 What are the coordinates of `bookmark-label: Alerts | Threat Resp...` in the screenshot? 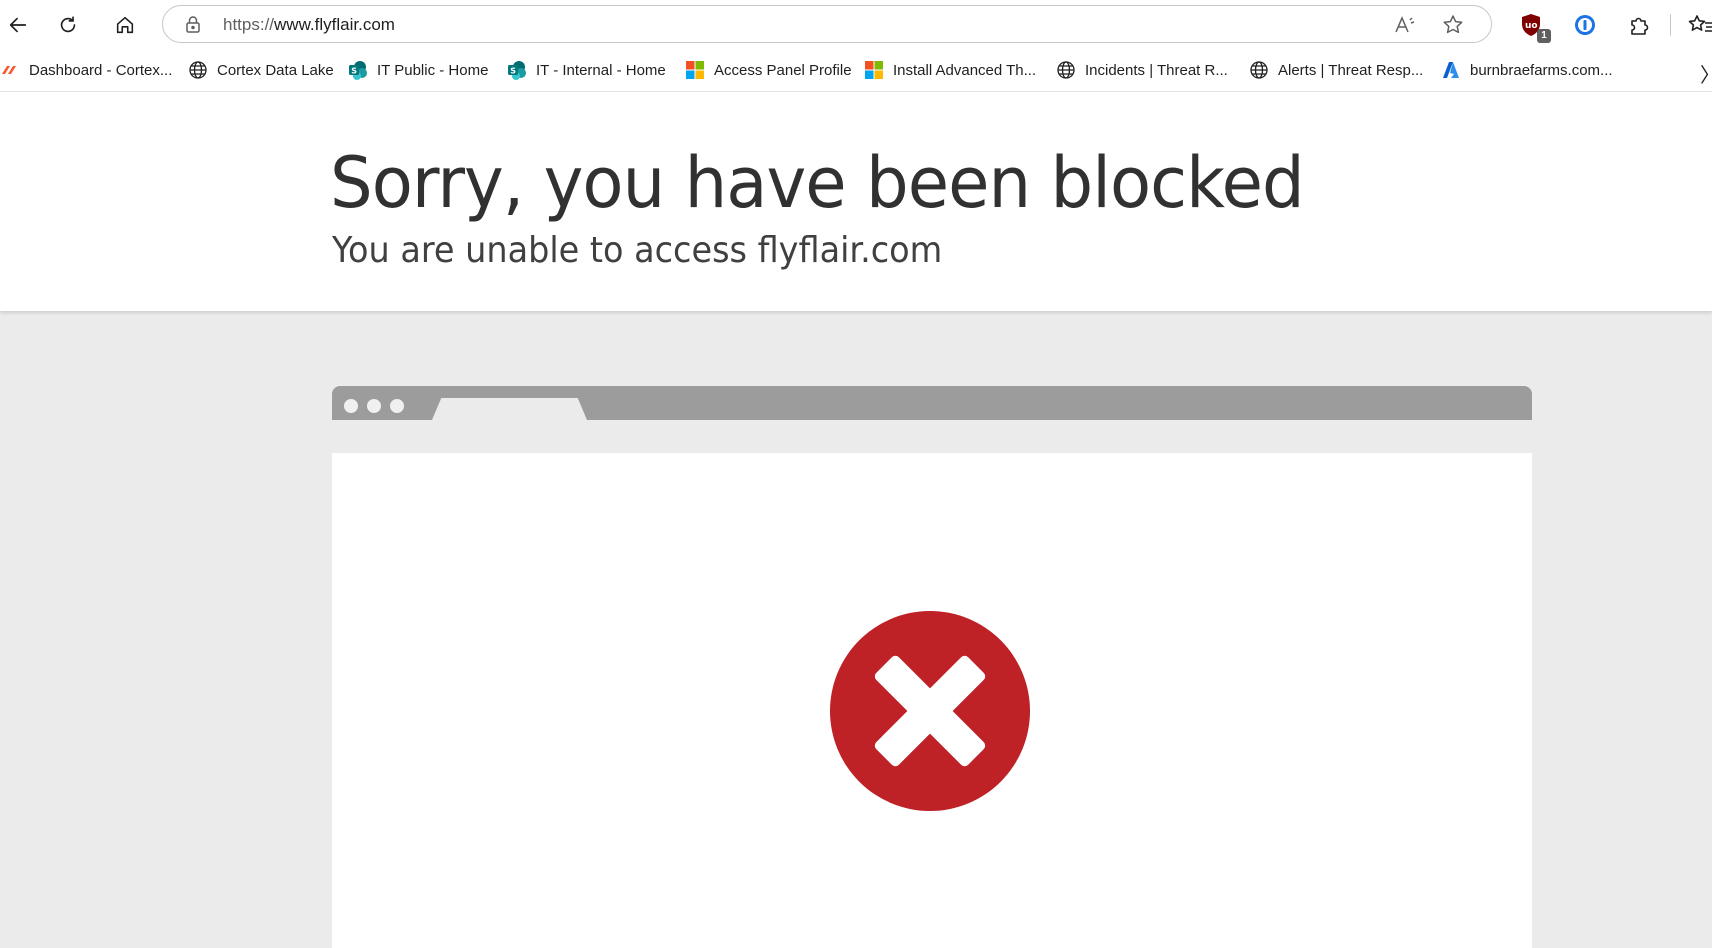 It's located at (1351, 70).